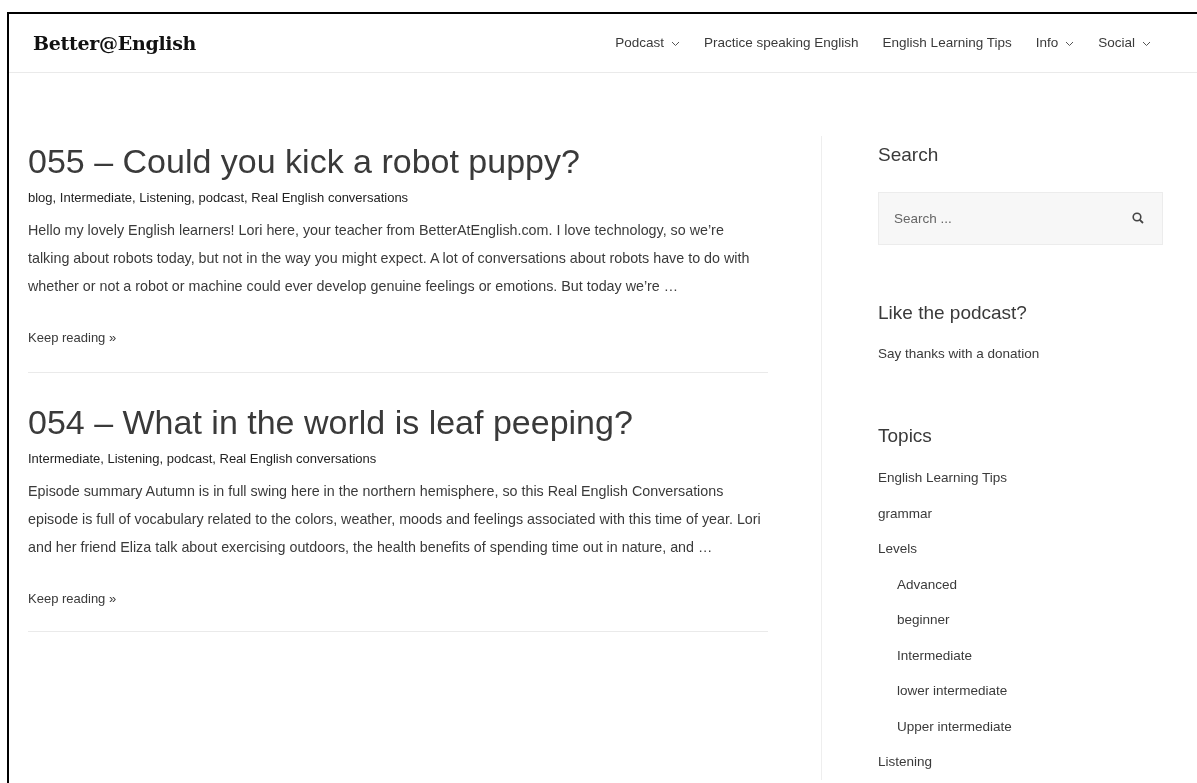  I want to click on nav-link: Practice speaking English, so click(781, 43).